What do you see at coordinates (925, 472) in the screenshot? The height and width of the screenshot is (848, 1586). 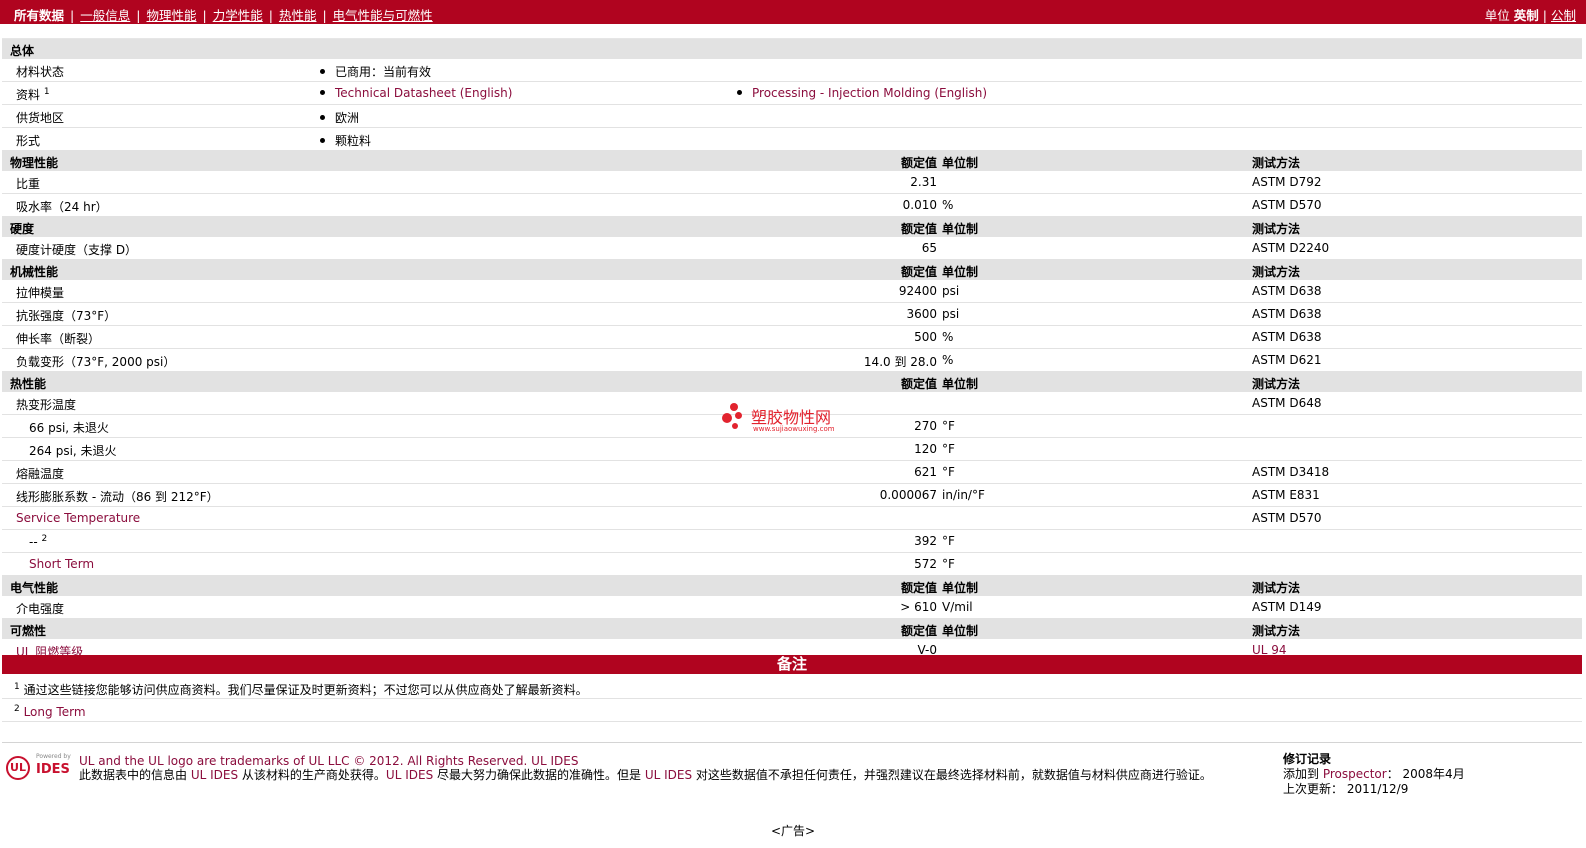 I see `nominal-value: 621` at bounding box center [925, 472].